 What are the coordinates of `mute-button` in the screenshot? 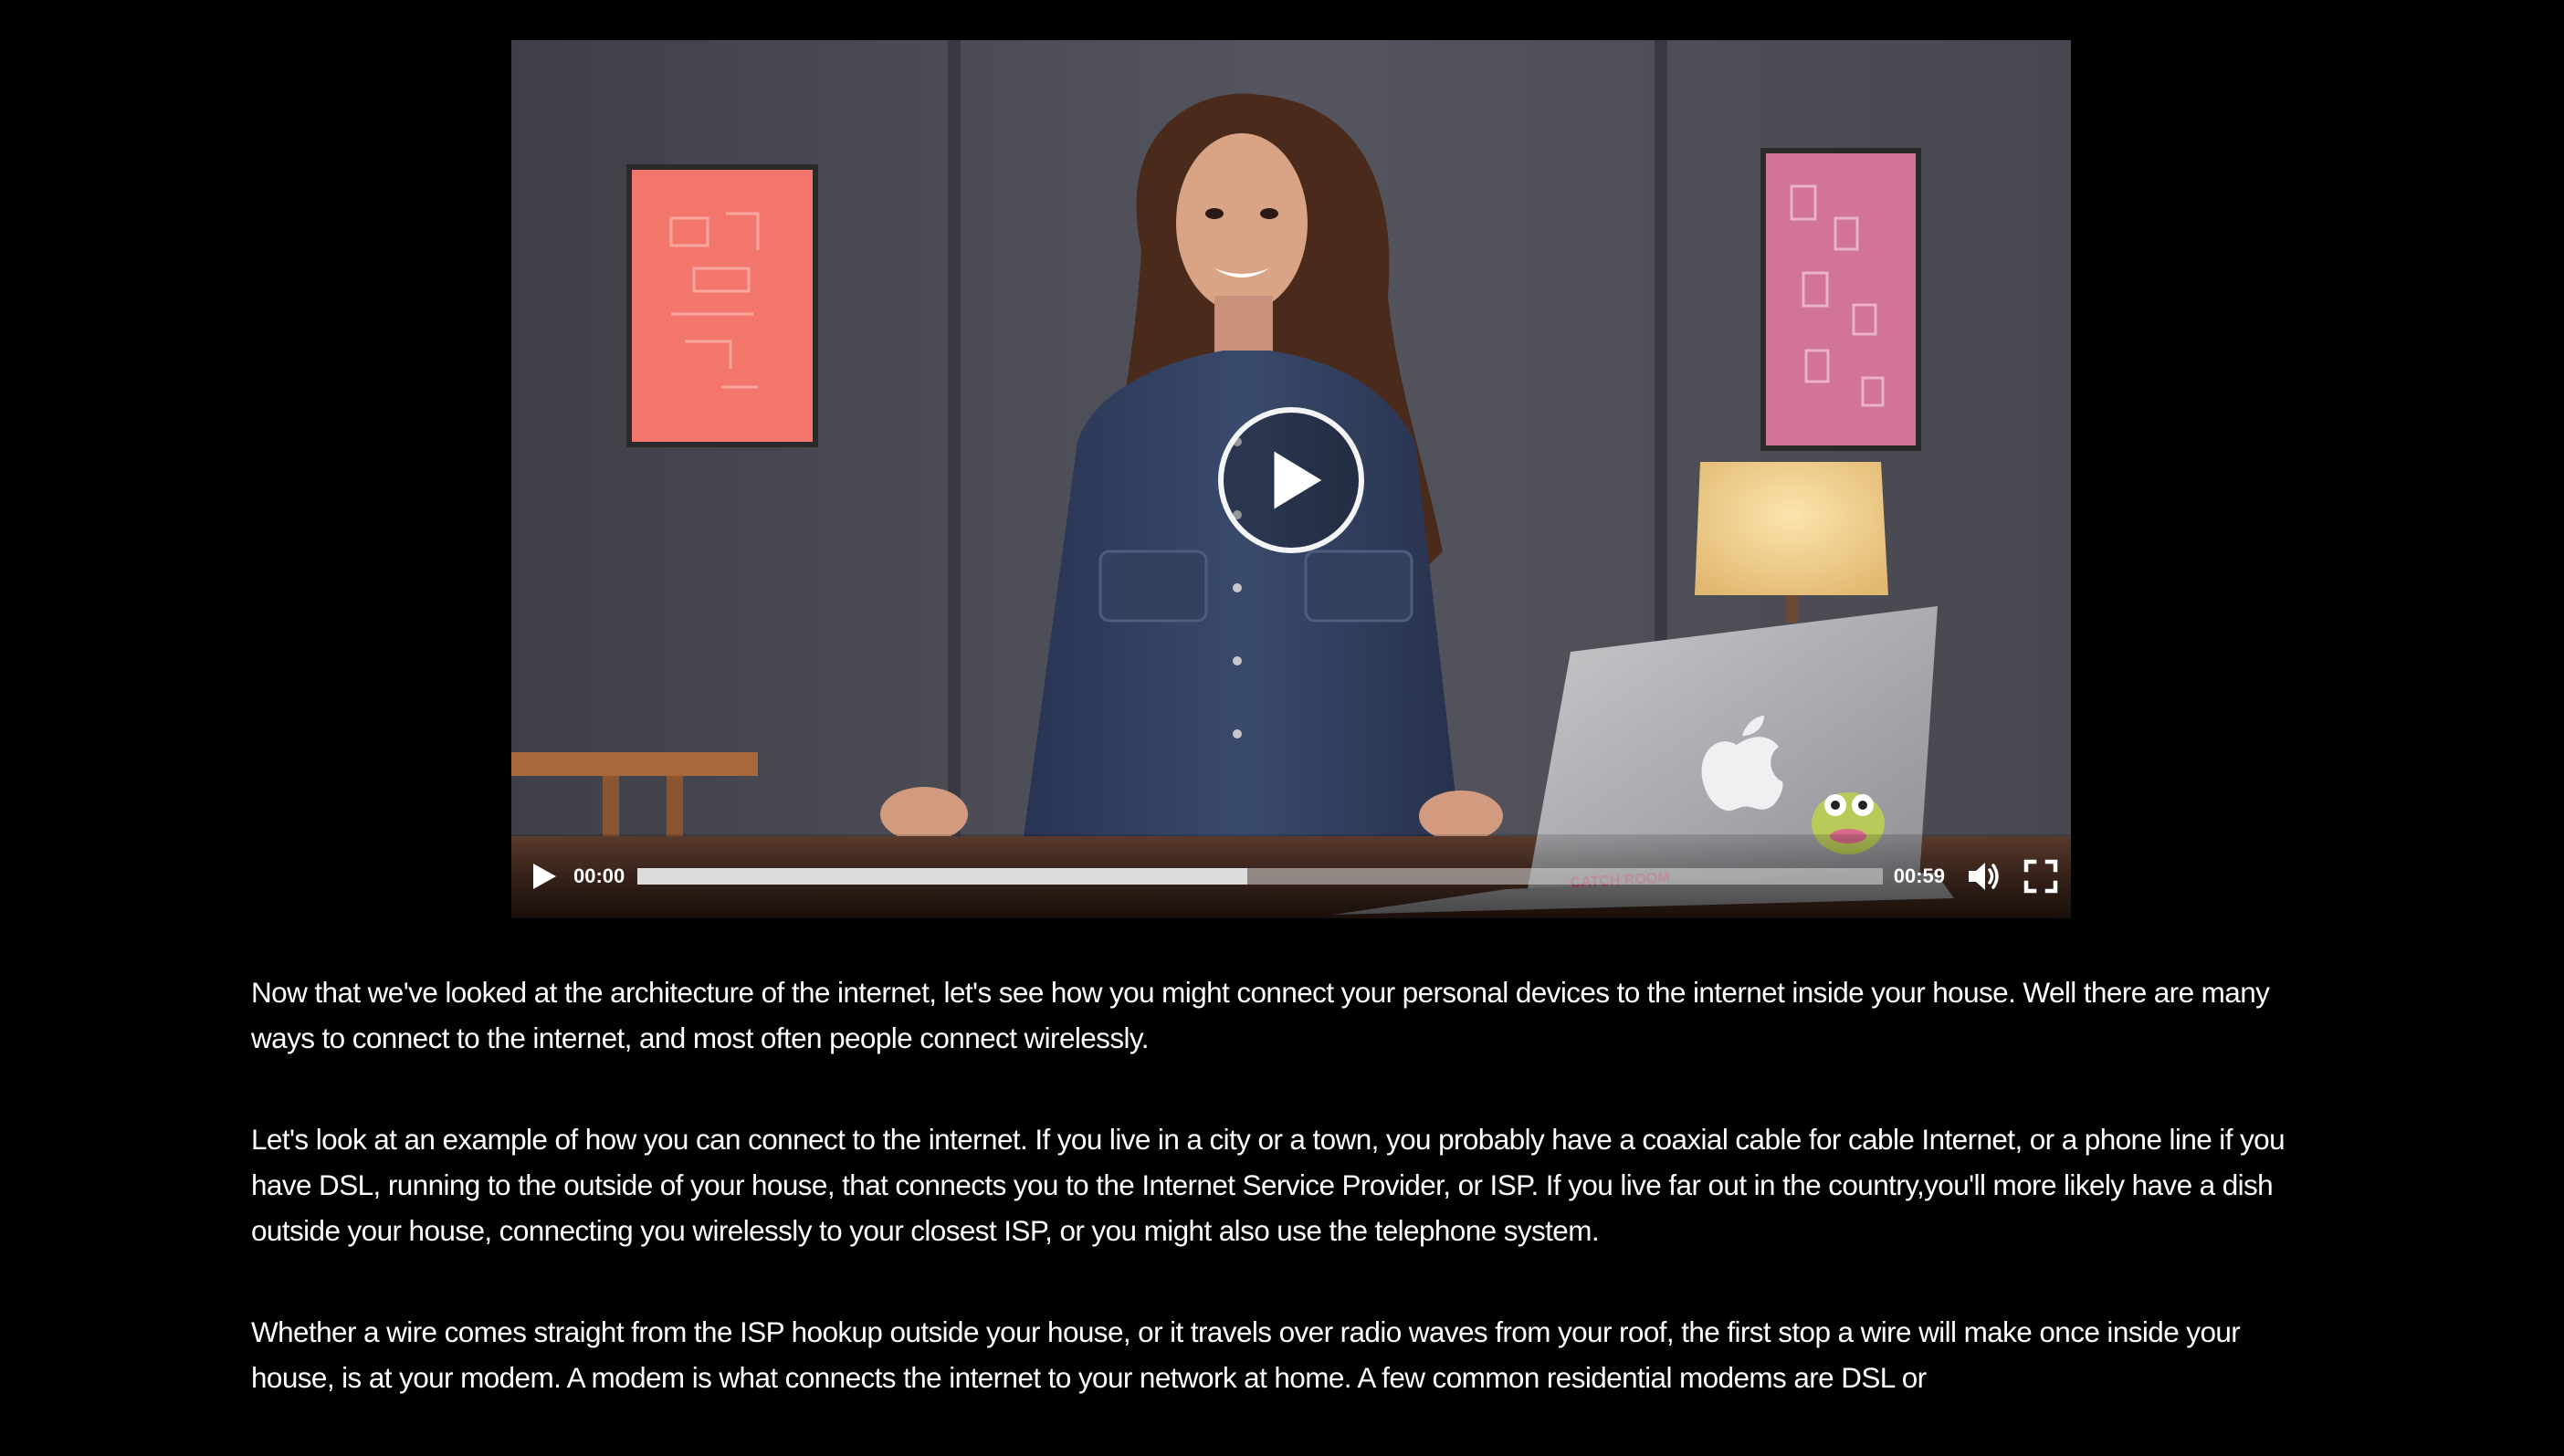 It's located at (1984, 876).